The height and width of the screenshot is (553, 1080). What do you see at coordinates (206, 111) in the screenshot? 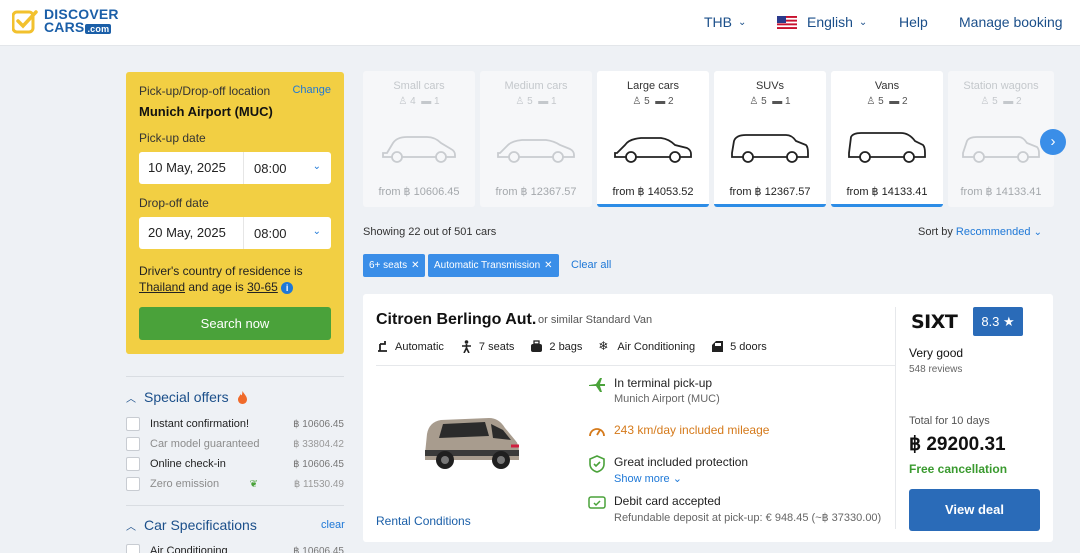
I see `pickup-location: Munich Airport (MUC)` at bounding box center [206, 111].